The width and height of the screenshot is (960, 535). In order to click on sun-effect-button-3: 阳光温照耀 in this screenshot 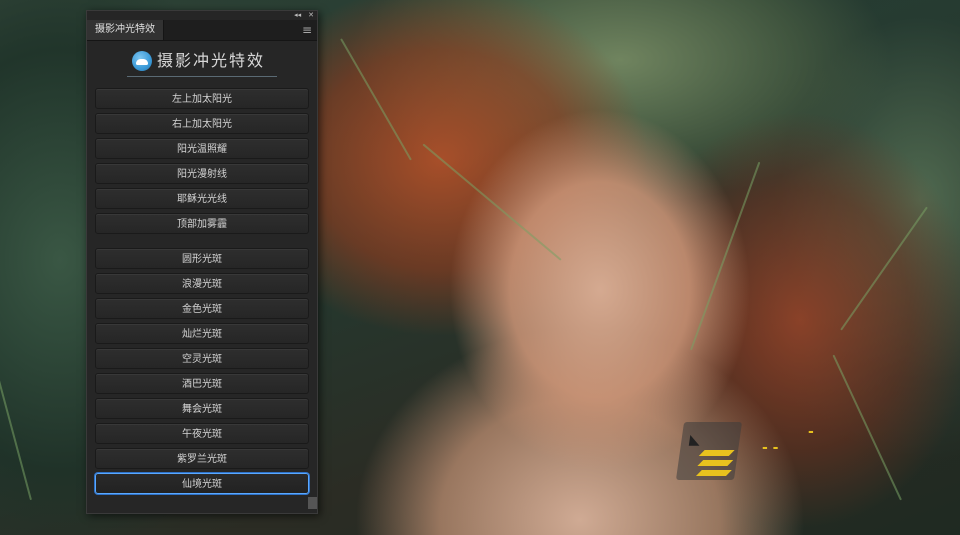, I will do `click(202, 148)`.